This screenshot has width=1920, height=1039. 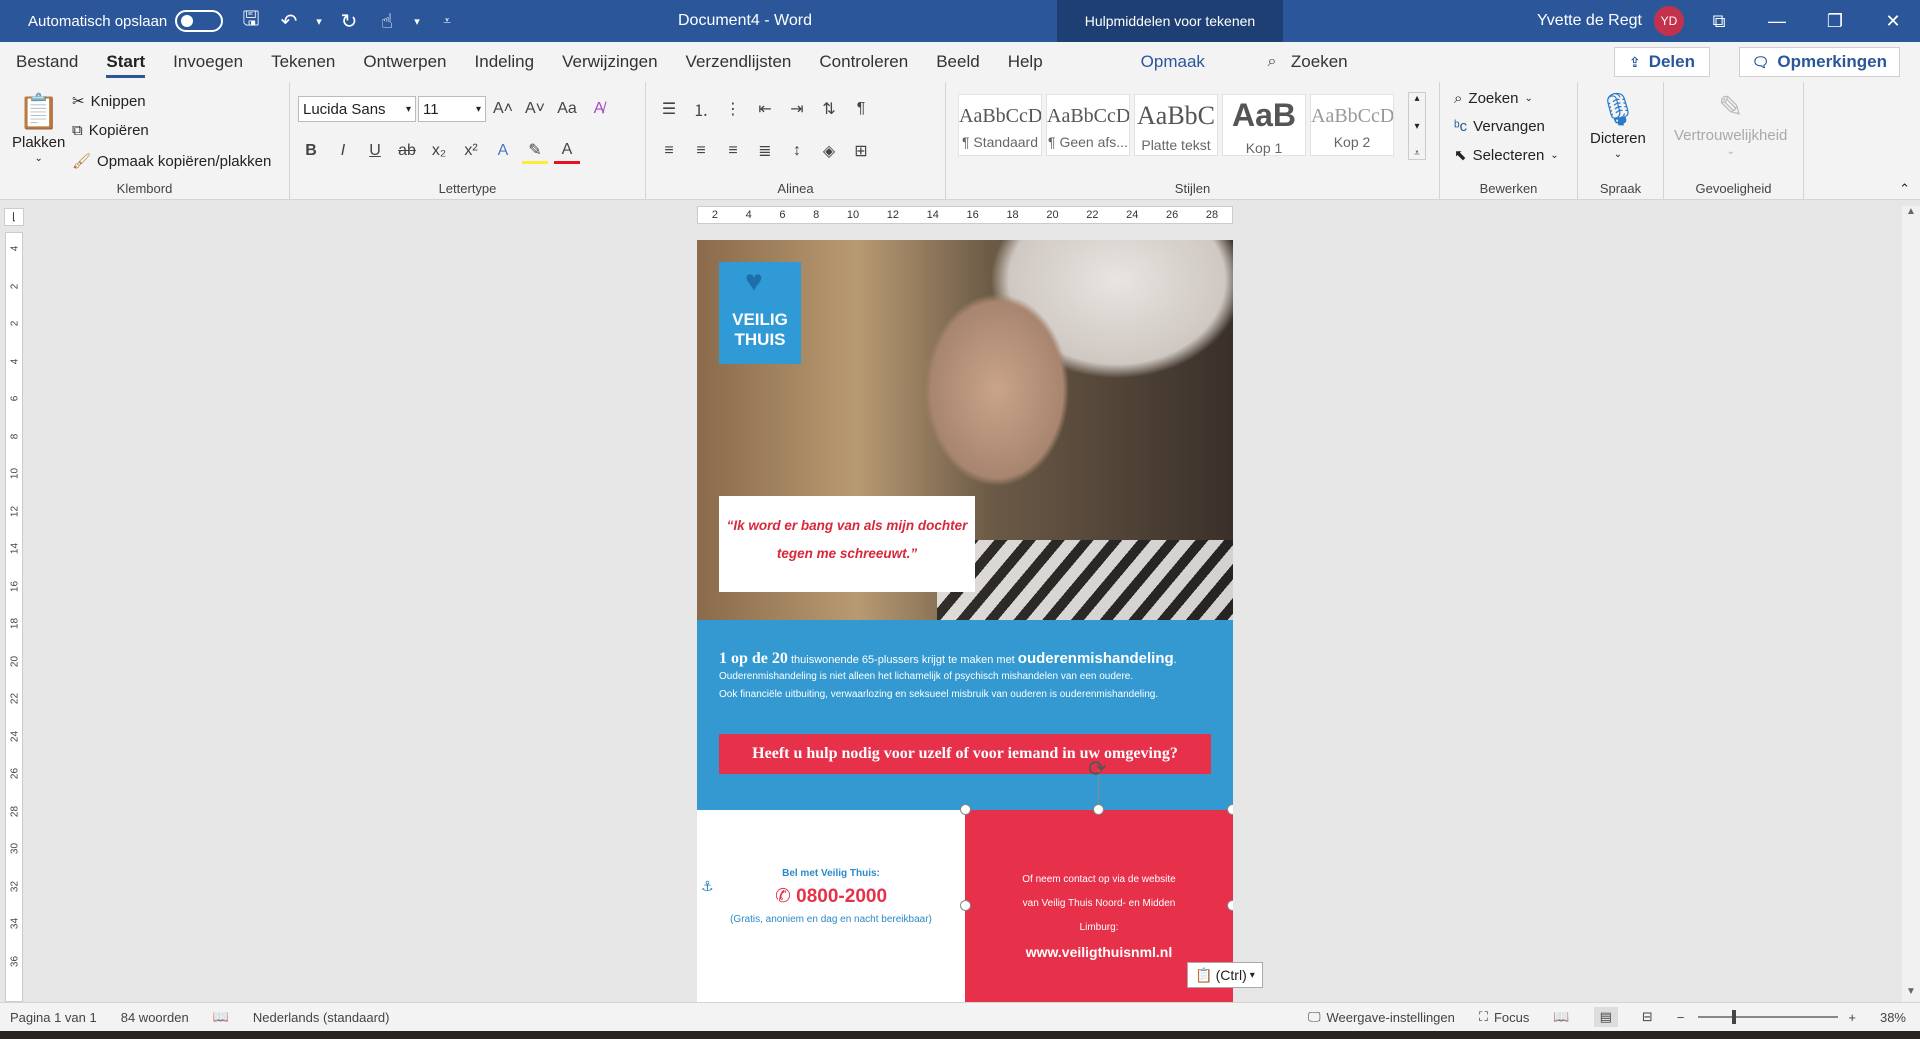 What do you see at coordinates (965, 215) in the screenshot?
I see `horizontal-ruler: 2 4 6 8 10 12 14 16 18 20 22 24 26 28` at bounding box center [965, 215].